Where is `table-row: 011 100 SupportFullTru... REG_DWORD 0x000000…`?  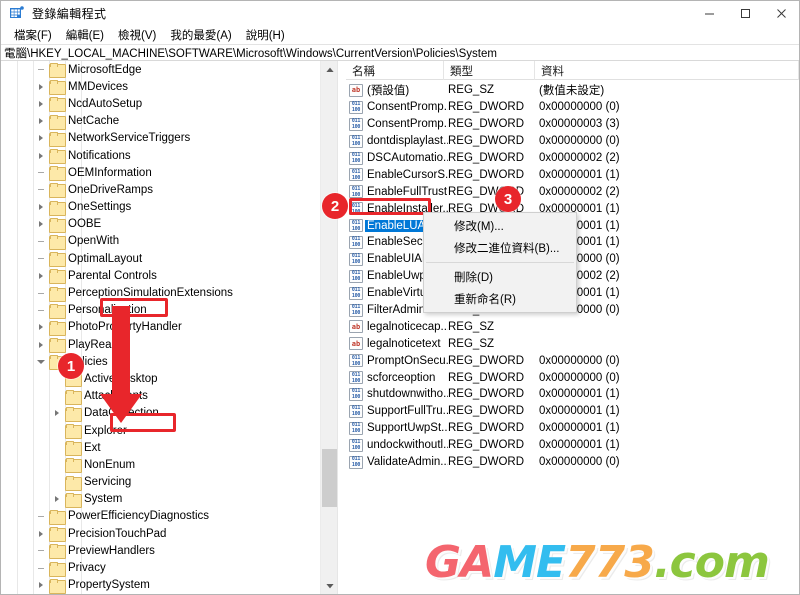
table-row: 011 100 SupportFullTru... REG_DWORD 0x000000… is located at coordinates (572, 411).